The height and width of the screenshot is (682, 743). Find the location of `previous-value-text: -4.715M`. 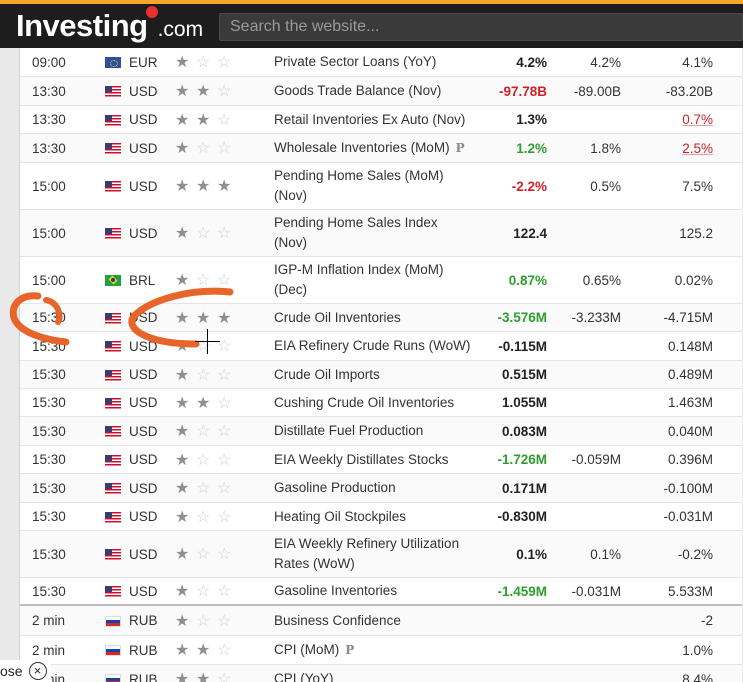

previous-value-text: -4.715M is located at coordinates (688, 317).